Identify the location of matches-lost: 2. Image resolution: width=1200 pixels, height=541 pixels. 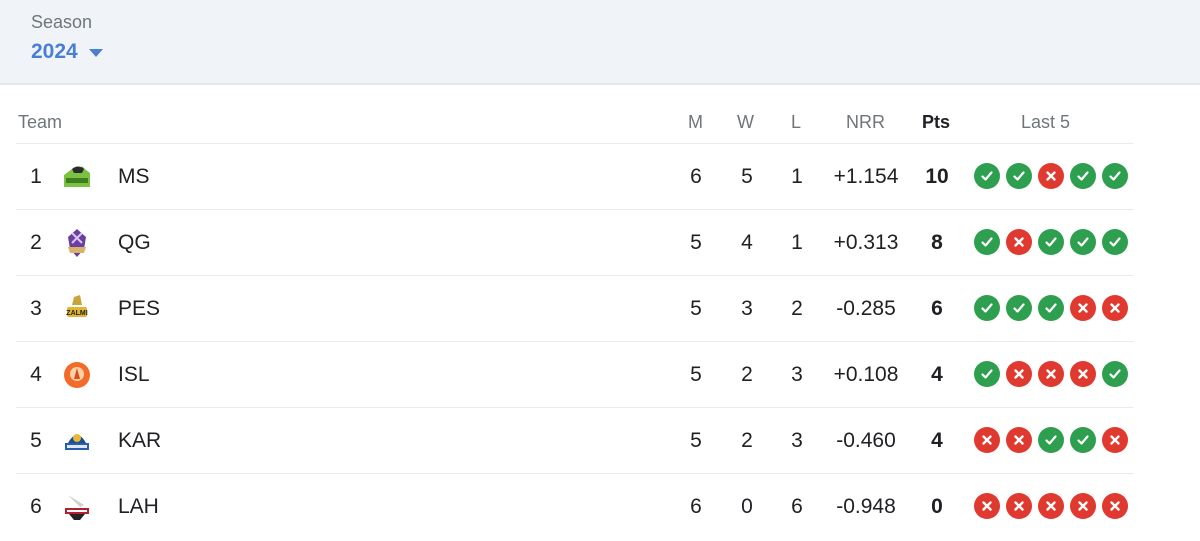
(797, 308).